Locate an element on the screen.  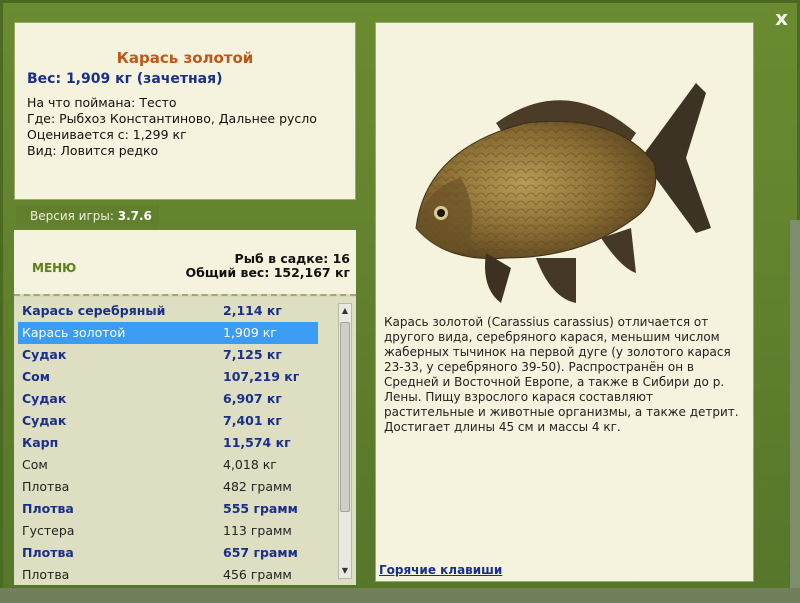
list-item: Сом 4,018 кг is located at coordinates (168, 465).